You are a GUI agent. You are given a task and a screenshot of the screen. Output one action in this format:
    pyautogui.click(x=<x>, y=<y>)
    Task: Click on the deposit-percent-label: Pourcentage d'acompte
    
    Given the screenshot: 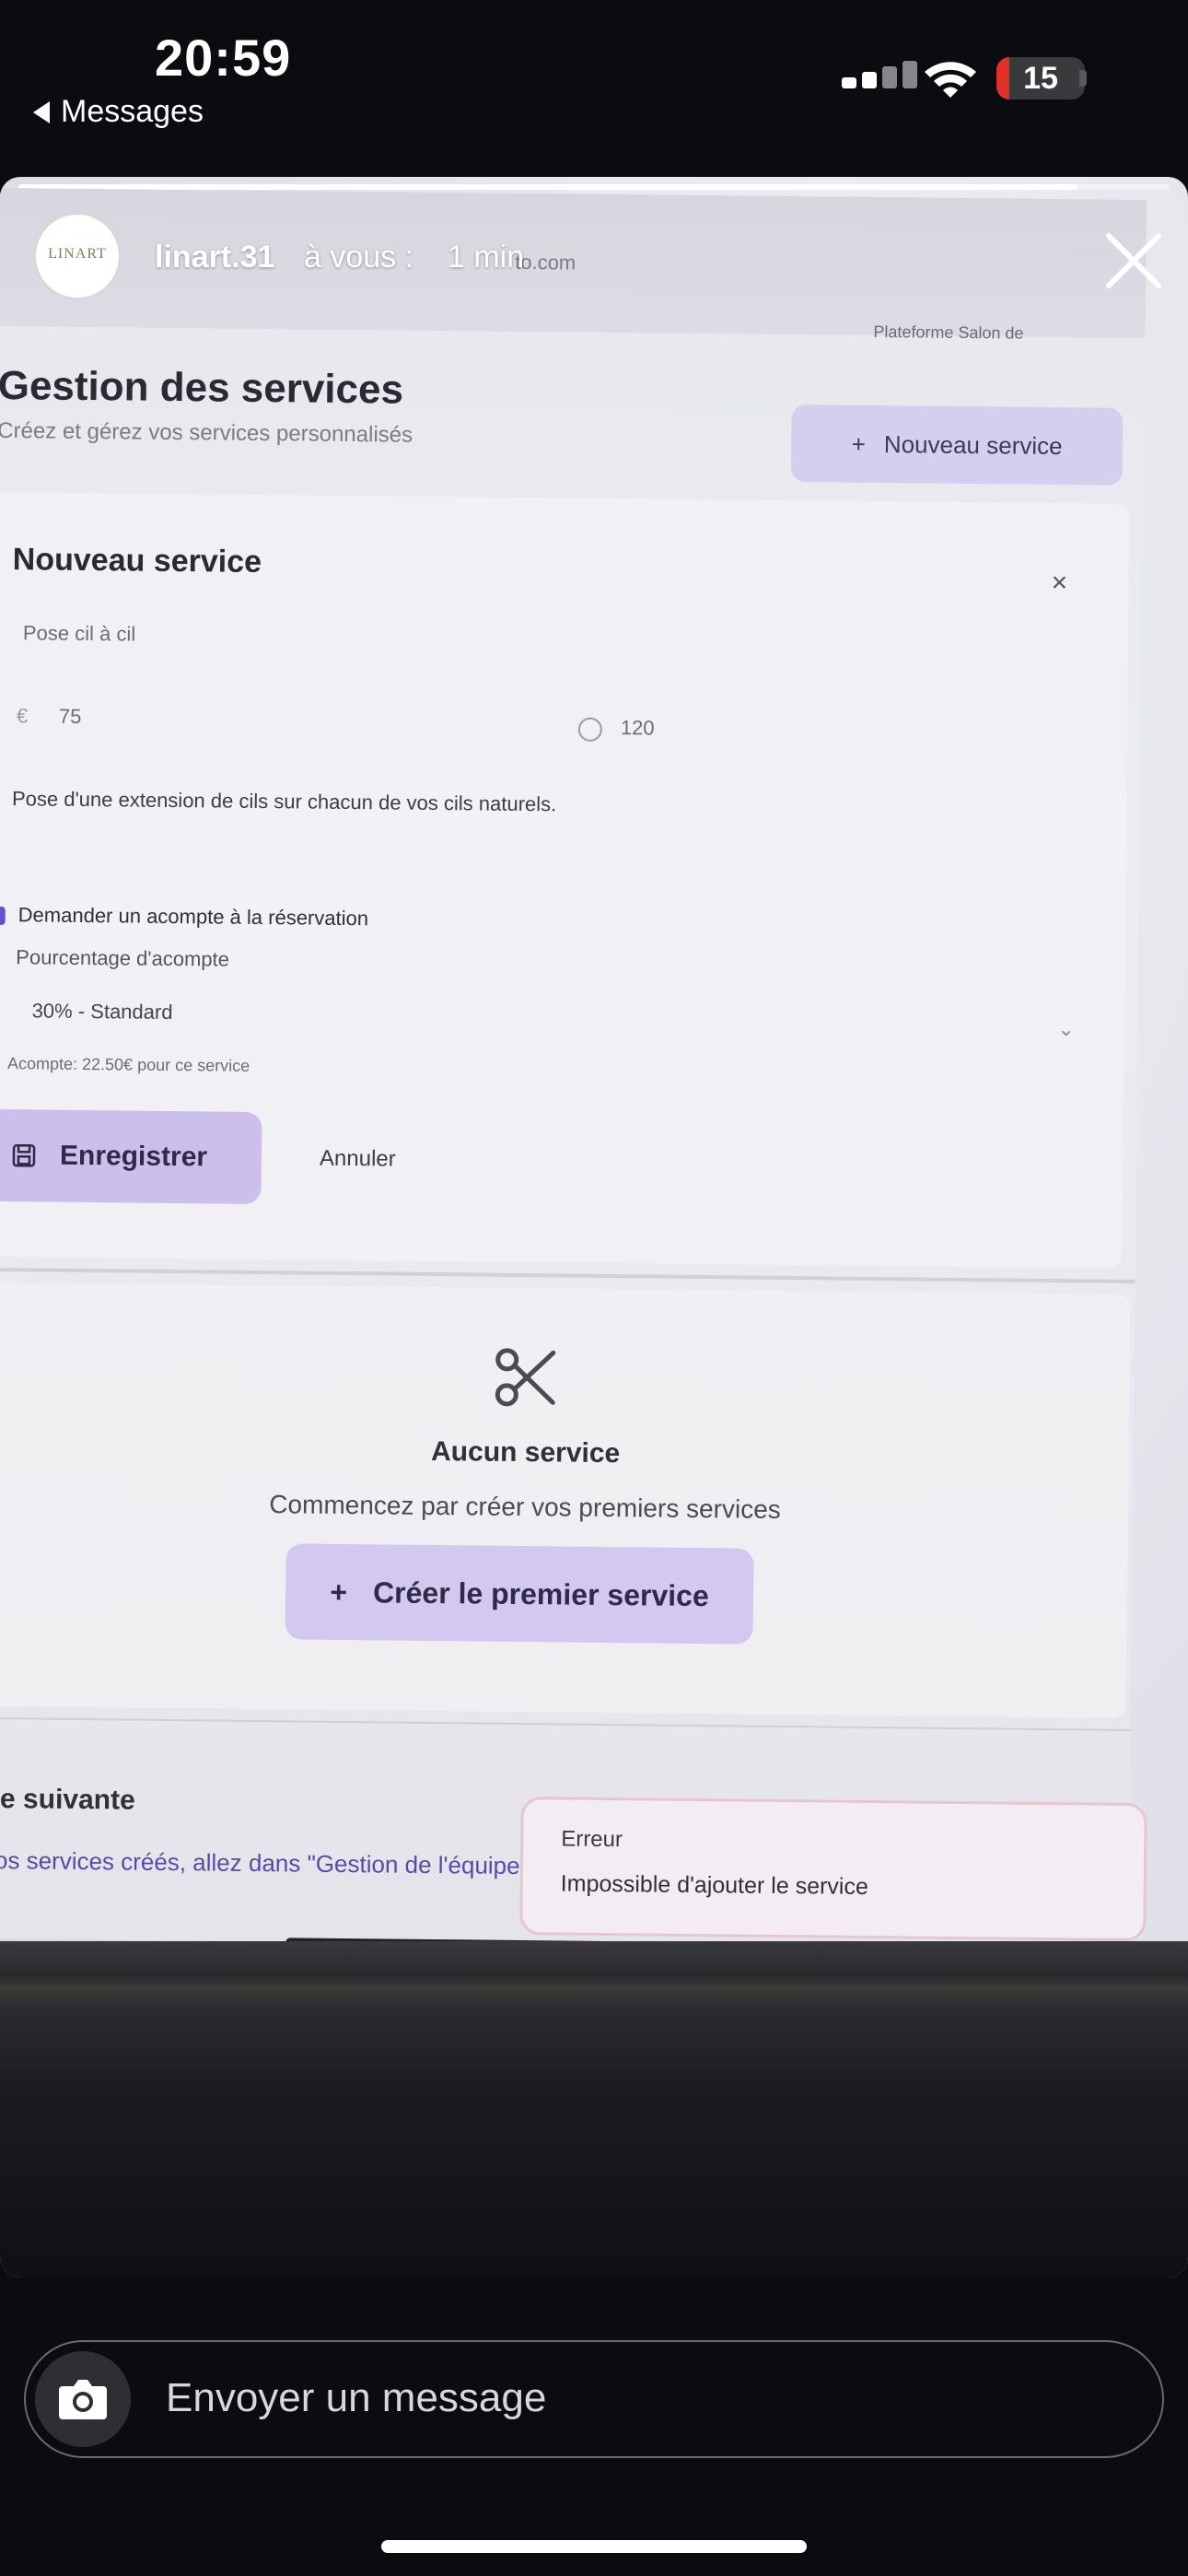 What is the action you would take?
    pyautogui.click(x=123, y=958)
    